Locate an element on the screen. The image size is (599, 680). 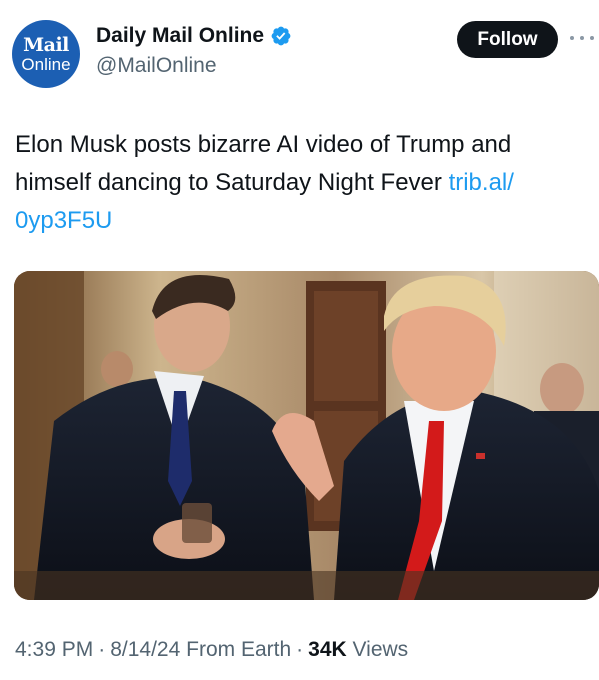
author-name-row: Daily Mail Online is located at coordinates (194, 36).